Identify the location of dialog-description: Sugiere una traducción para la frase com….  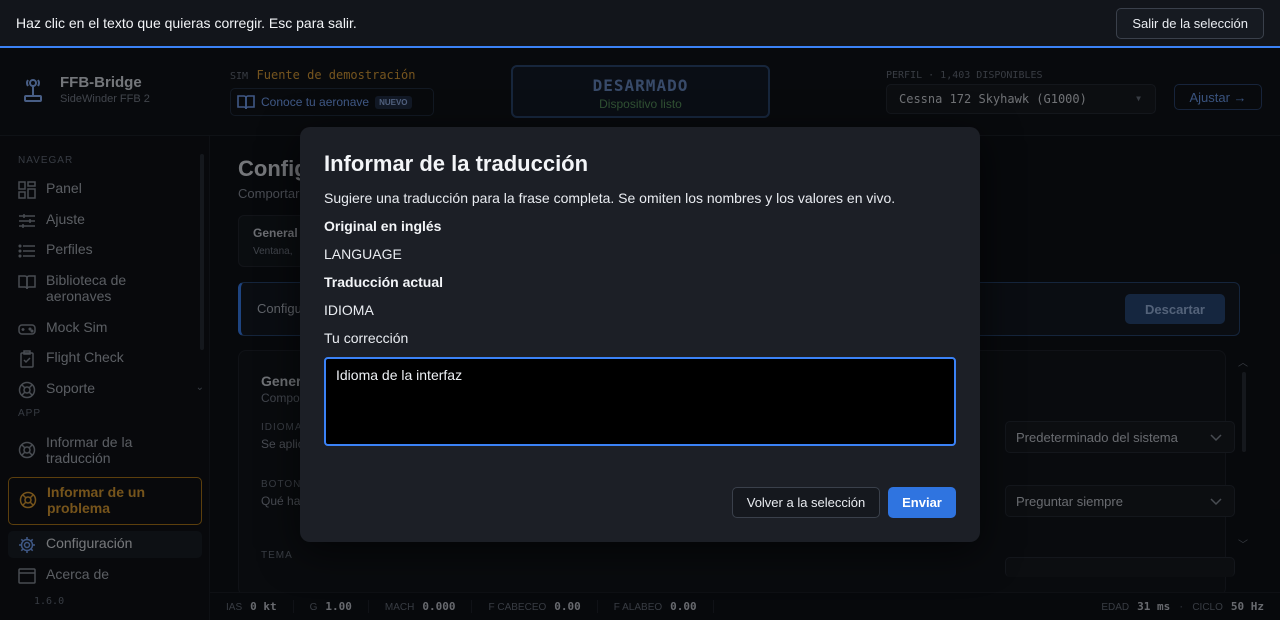
(610, 198).